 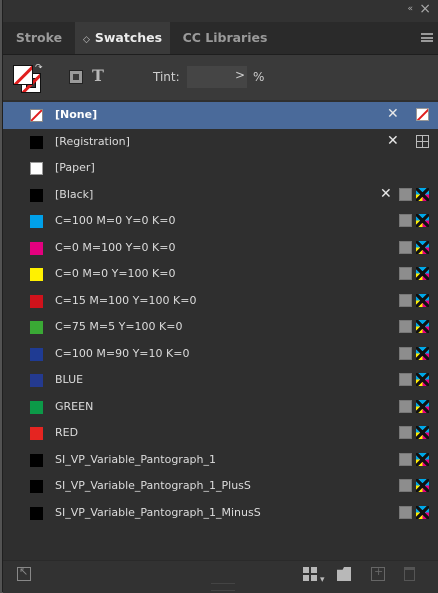 What do you see at coordinates (69, 379) in the screenshot?
I see `swatch-name: BLUE` at bounding box center [69, 379].